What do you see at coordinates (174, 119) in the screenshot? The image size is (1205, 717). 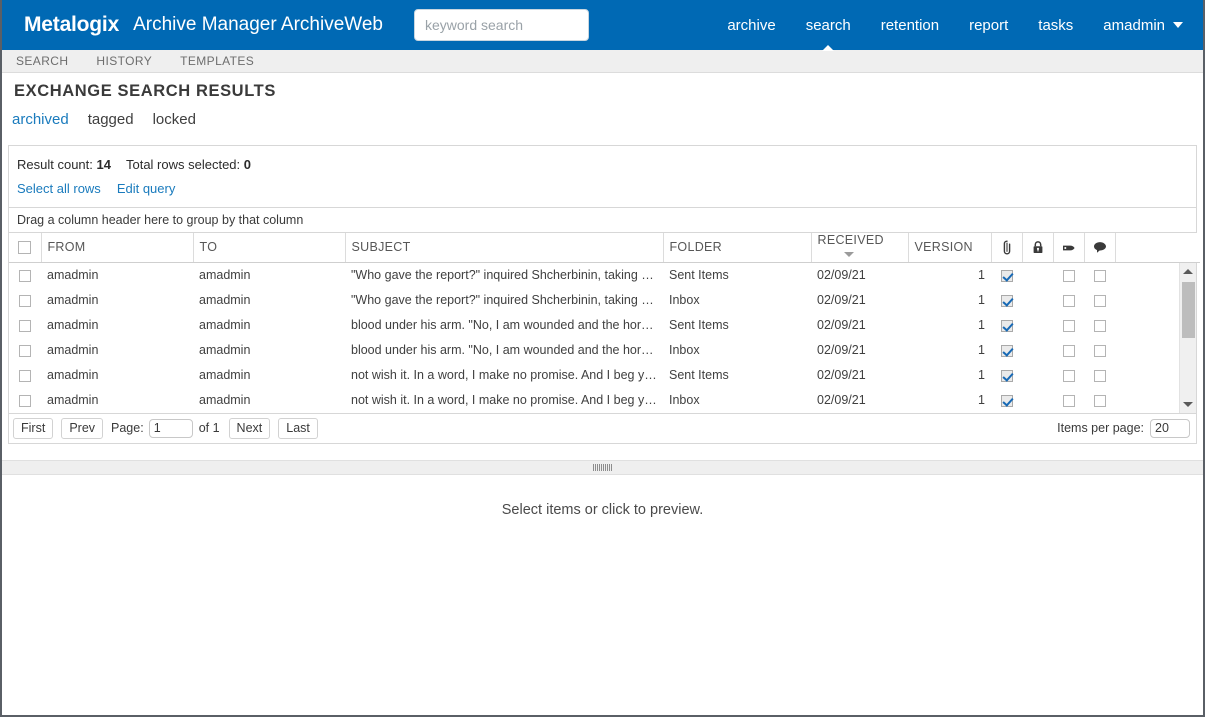 I see `filter-locked: locked` at bounding box center [174, 119].